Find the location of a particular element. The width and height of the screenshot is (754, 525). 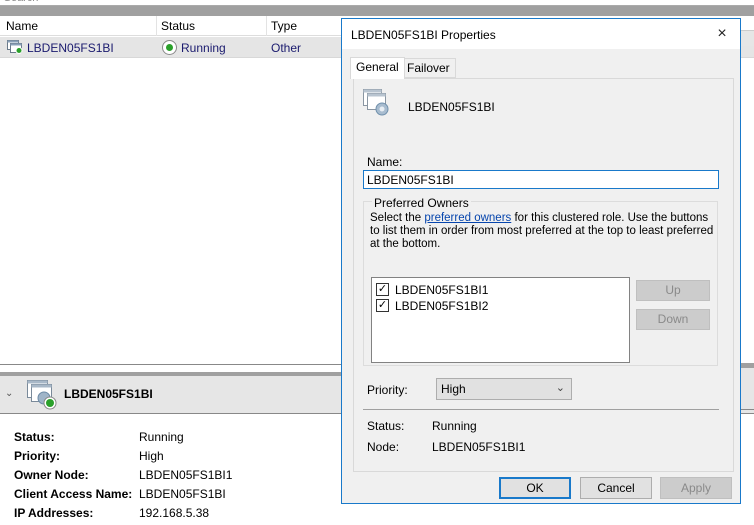

background-header-fragment is located at coordinates (747, 389).